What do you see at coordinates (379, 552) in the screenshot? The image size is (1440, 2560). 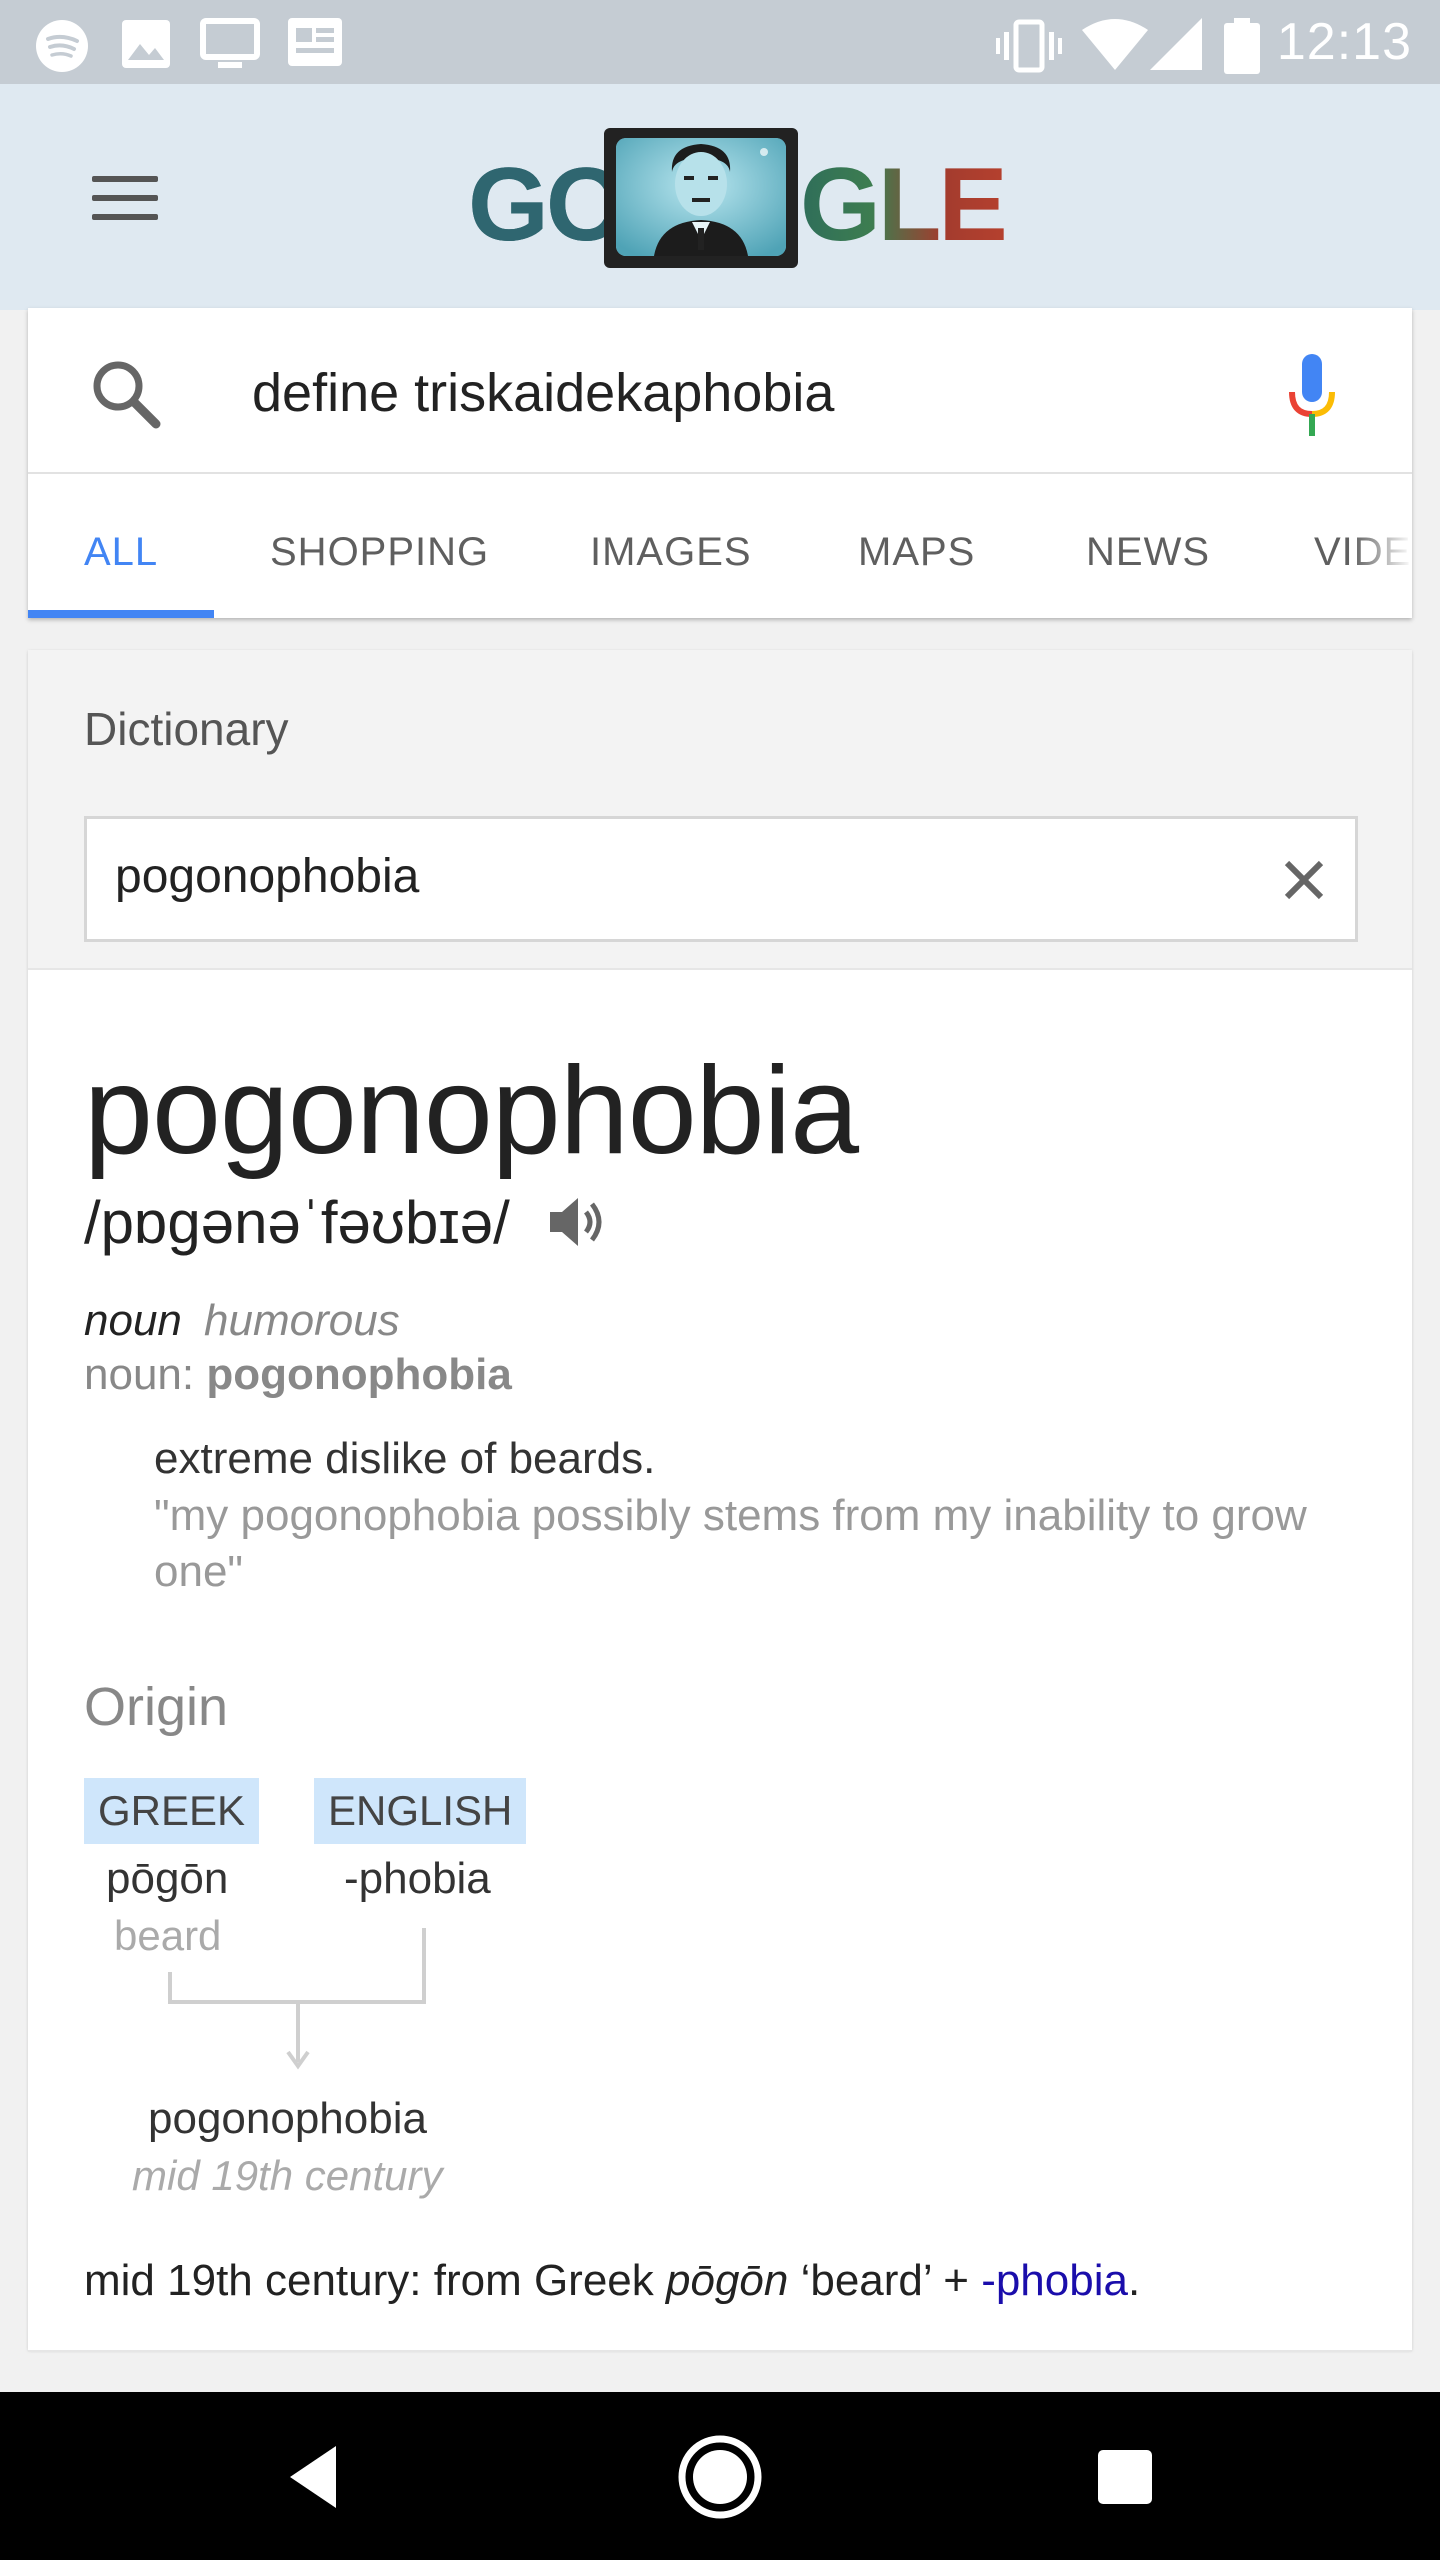 I see `tab-shopping: SHOPPING` at bounding box center [379, 552].